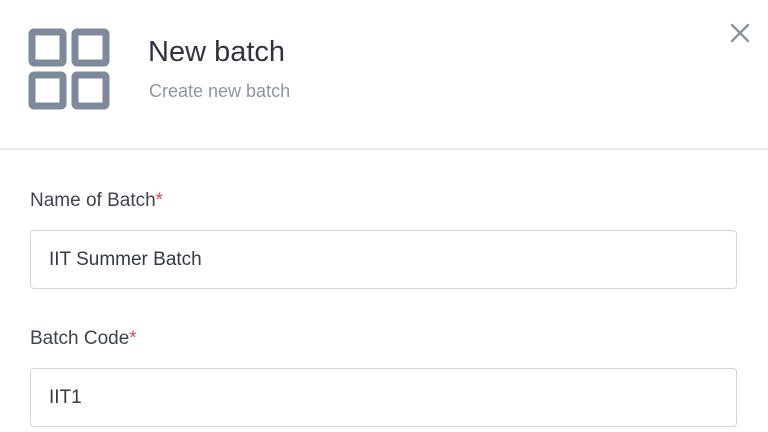 The height and width of the screenshot is (432, 768). I want to click on batch-name-input, so click(383, 259).